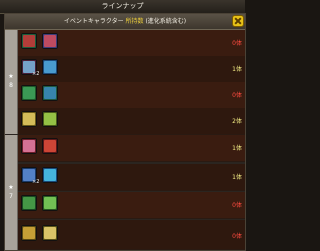 The width and height of the screenshot is (320, 251). Describe the element at coordinates (237, 121) in the screenshot. I see `owned-count: 2体` at that location.